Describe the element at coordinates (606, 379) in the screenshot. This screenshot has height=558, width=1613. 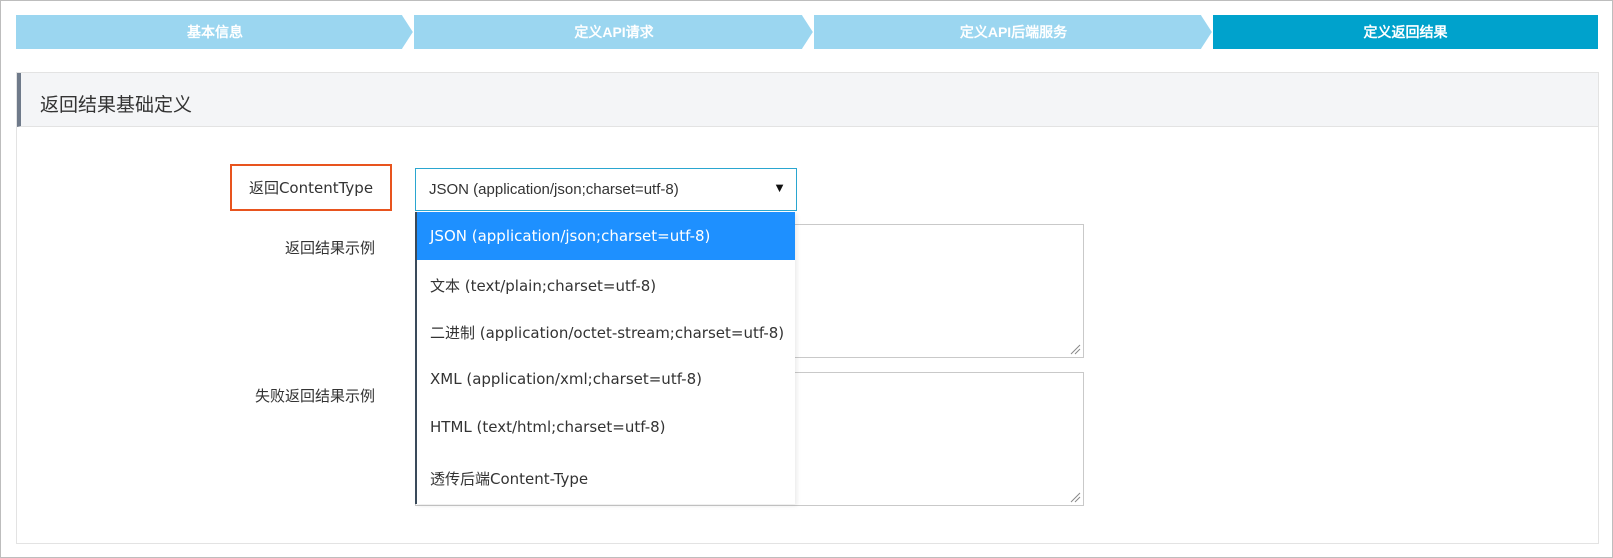
I see `dropdown-option-xml: XML (application/xml;charset=utf-8)` at that location.